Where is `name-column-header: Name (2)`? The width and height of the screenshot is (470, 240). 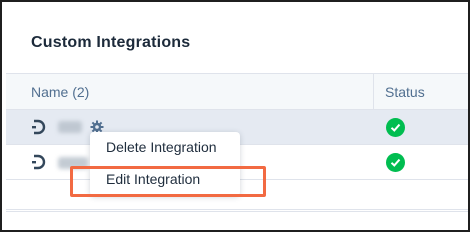 name-column-header: Name (2) is located at coordinates (60, 92).